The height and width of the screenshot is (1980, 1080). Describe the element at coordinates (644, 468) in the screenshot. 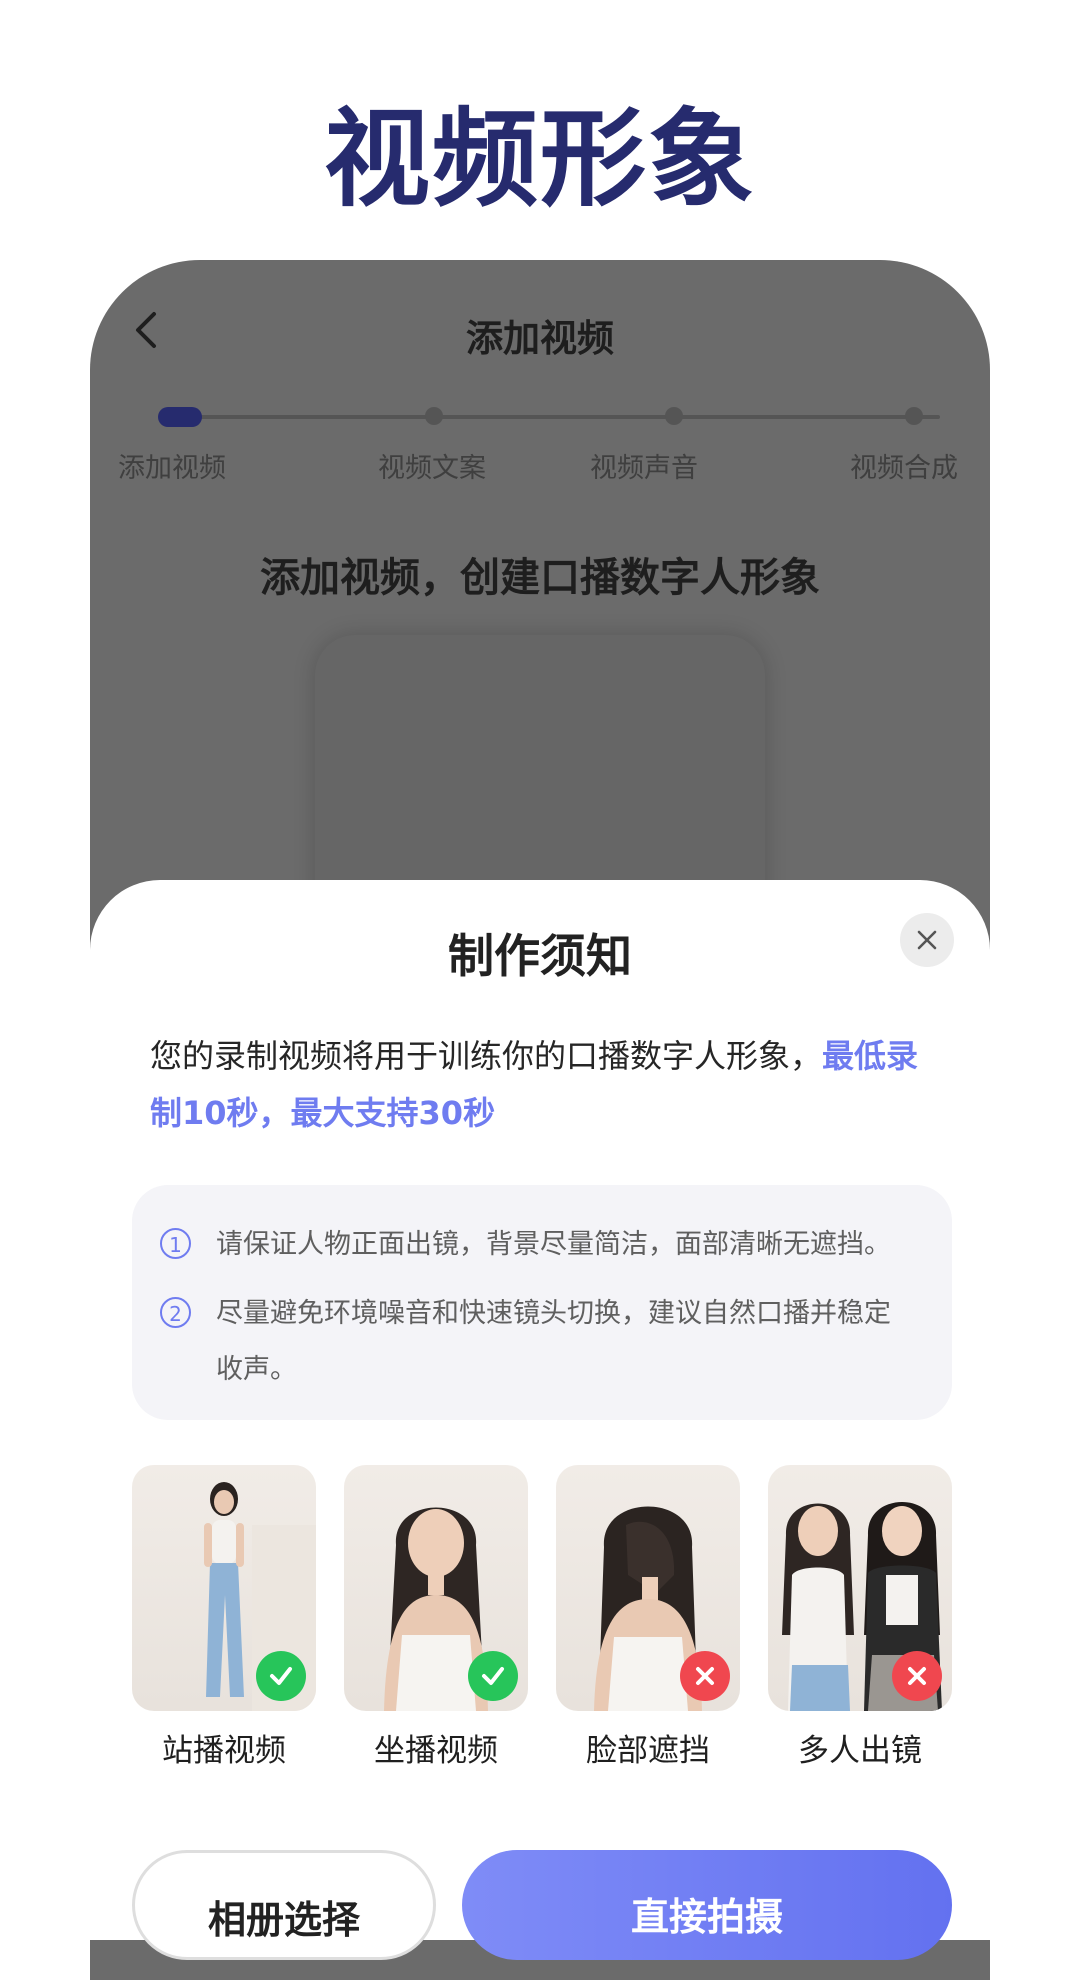

I see `step-label-voice: 视频声音` at that location.